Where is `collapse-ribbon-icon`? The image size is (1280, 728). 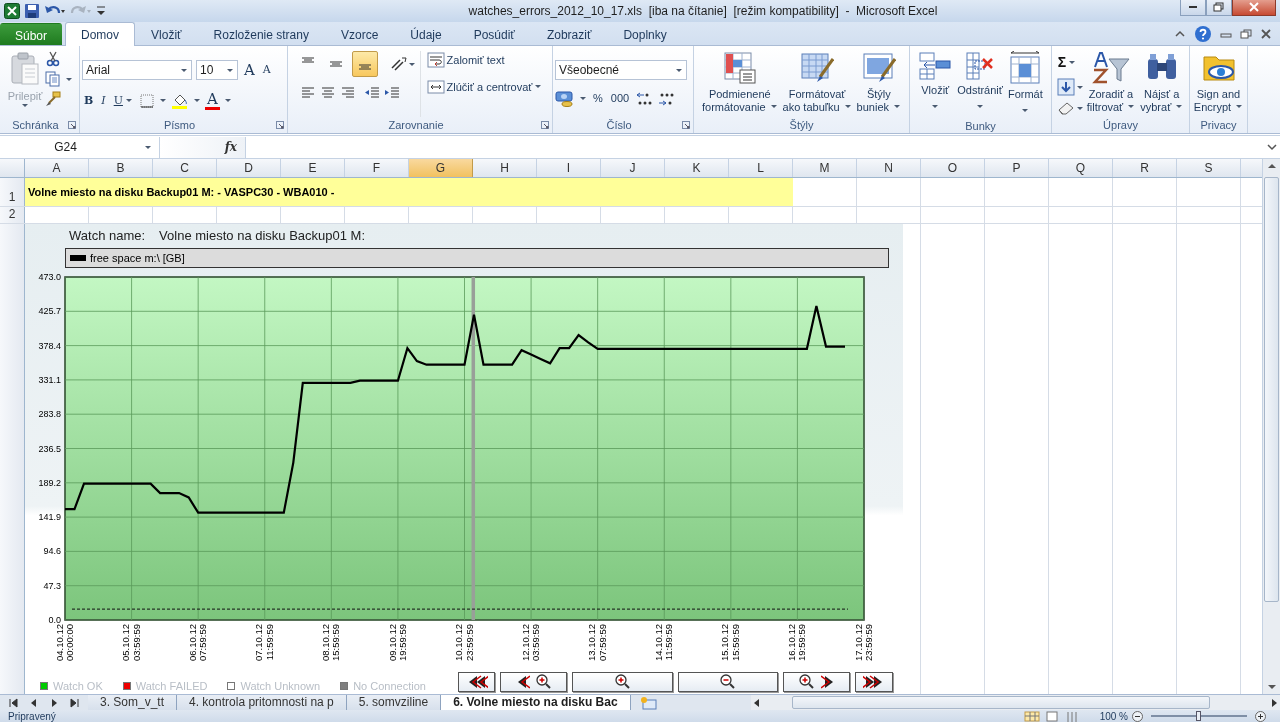 collapse-ribbon-icon is located at coordinates (1180, 33).